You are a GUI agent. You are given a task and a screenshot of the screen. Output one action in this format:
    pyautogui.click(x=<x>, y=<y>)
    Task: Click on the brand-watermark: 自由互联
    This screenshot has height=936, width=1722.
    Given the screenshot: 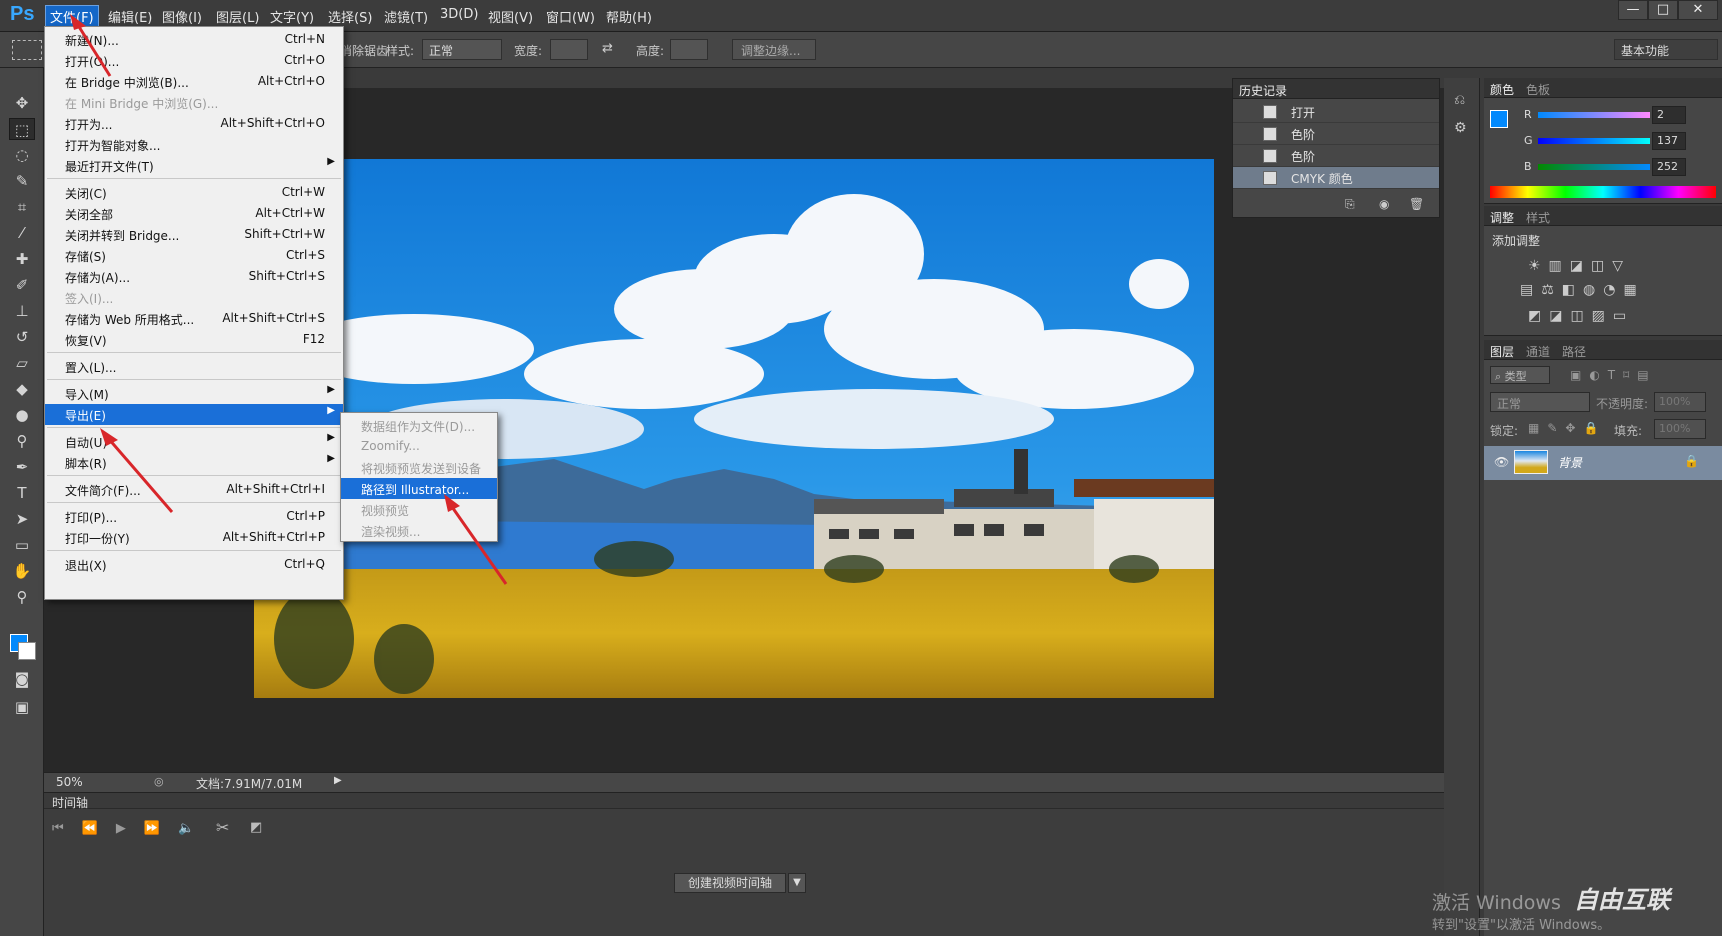 What is the action you would take?
    pyautogui.click(x=1622, y=900)
    